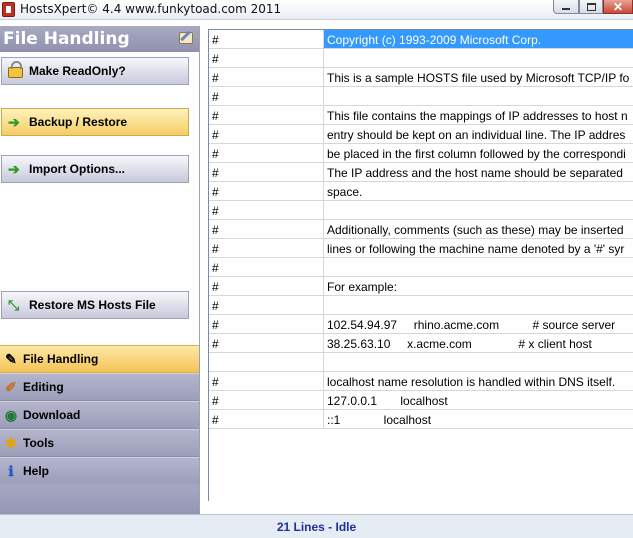  What do you see at coordinates (266, 362) in the screenshot?
I see `hash-cell` at bounding box center [266, 362].